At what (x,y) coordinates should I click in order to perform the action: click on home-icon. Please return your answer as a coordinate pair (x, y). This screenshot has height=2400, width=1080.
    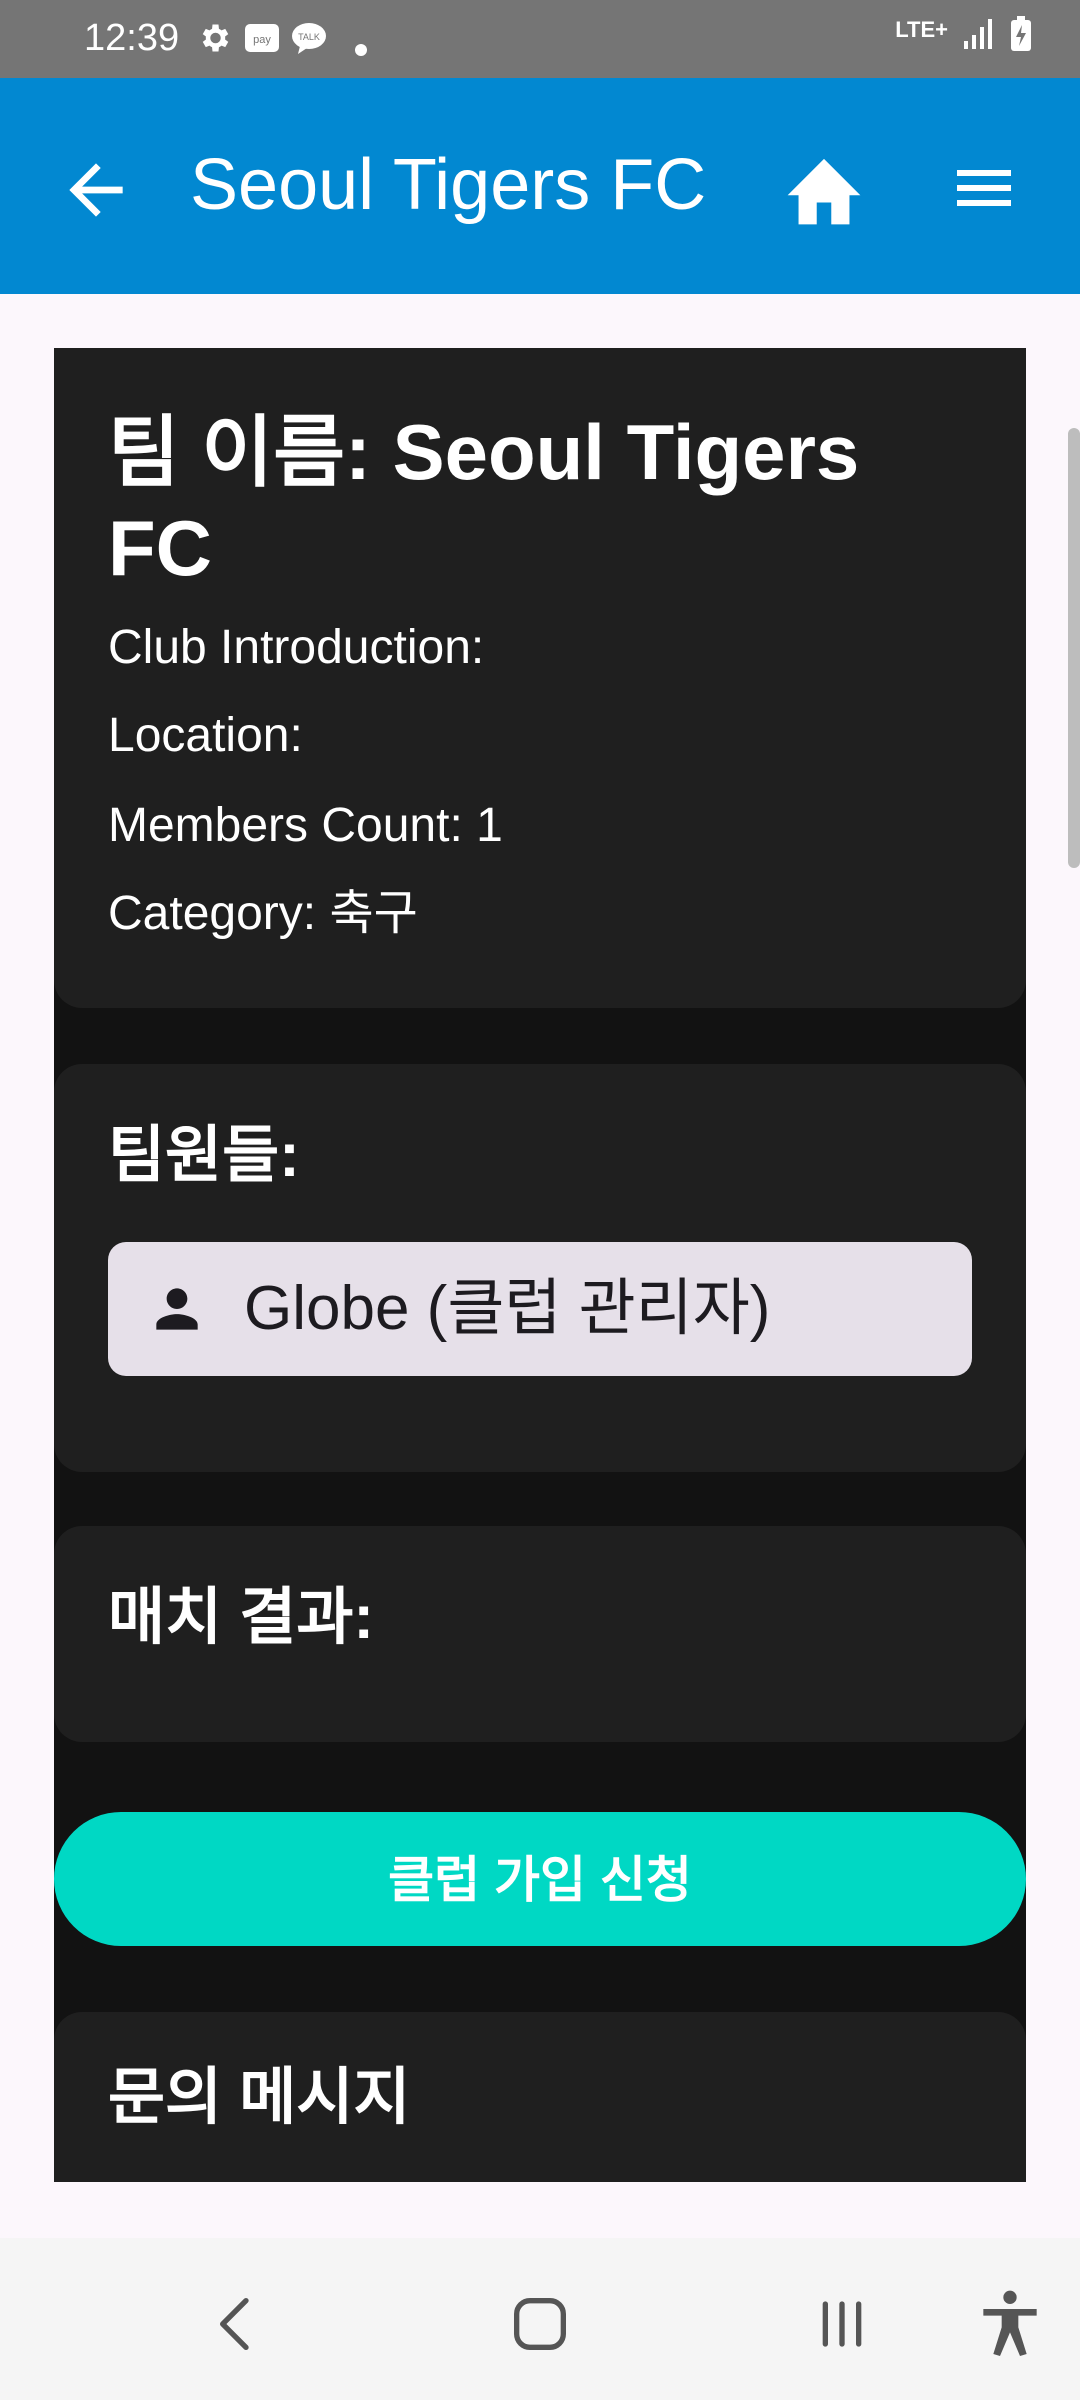
    Looking at the image, I should click on (824, 188).